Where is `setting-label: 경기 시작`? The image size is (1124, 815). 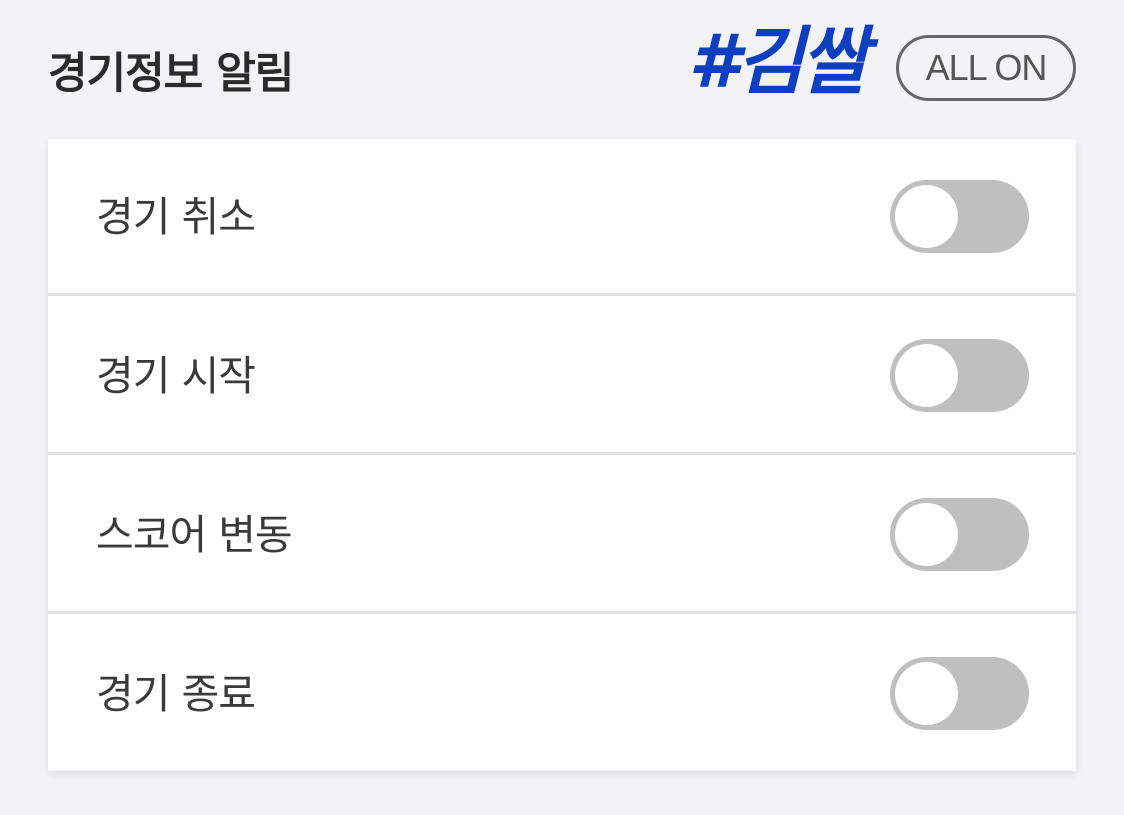 setting-label: 경기 시작 is located at coordinates (176, 376).